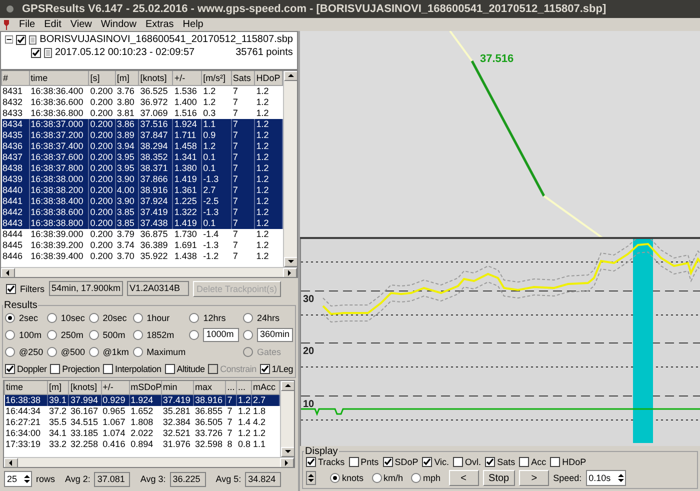 The image size is (700, 491). Describe the element at coordinates (193, 24) in the screenshot. I see `menu-item: Help` at that location.